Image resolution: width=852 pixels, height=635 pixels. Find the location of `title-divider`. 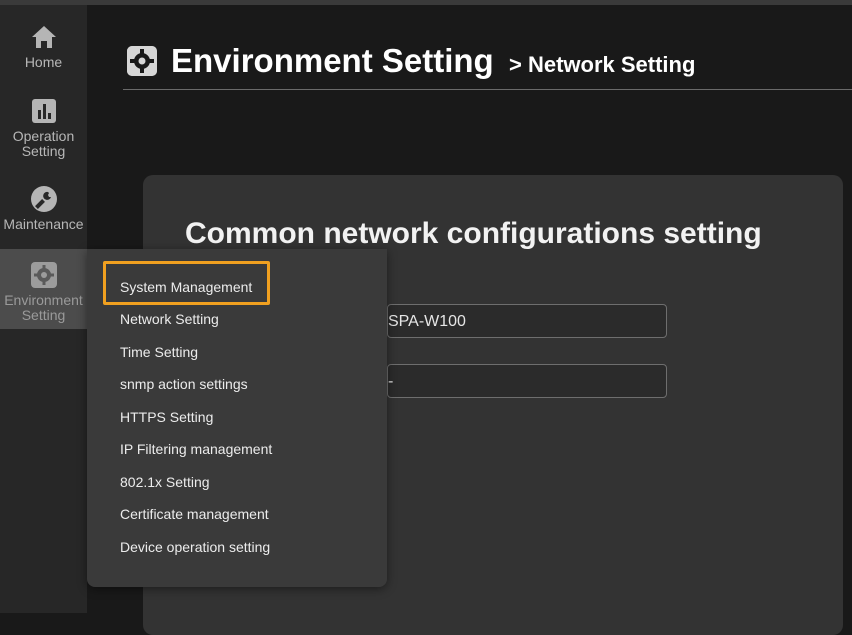

title-divider is located at coordinates (487, 89).